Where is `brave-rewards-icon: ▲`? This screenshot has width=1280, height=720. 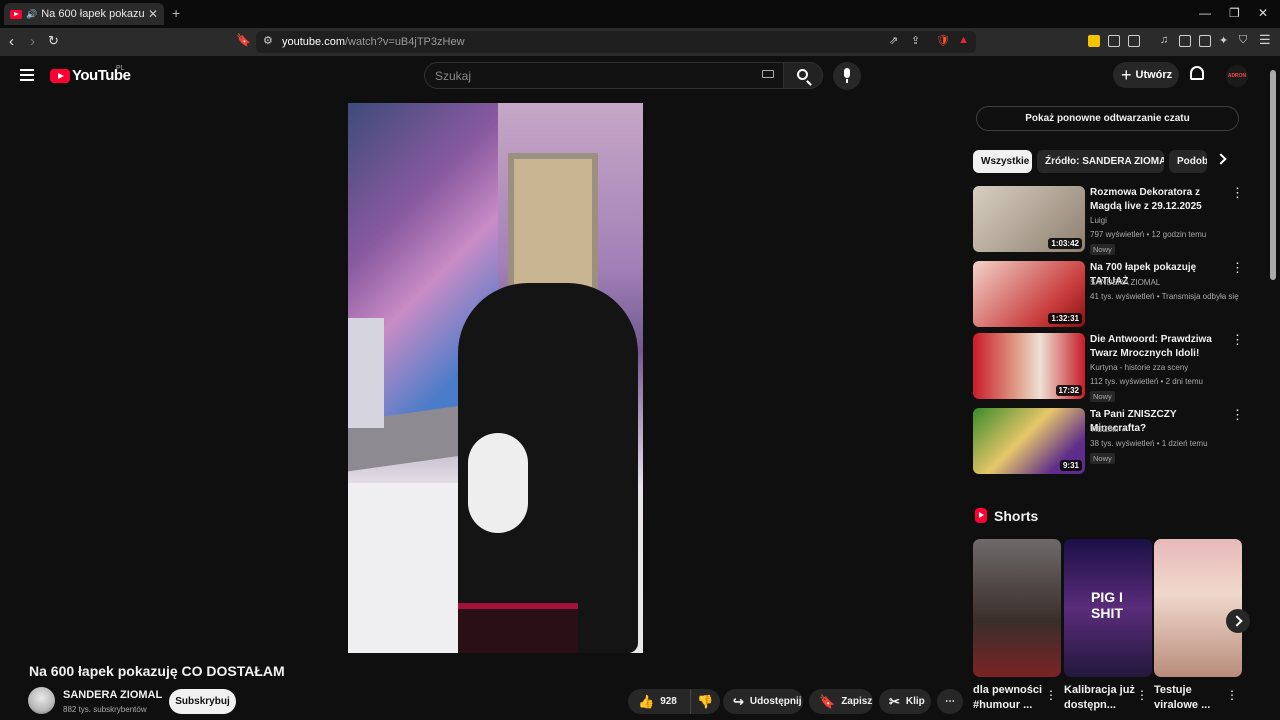 brave-rewards-icon: ▲ is located at coordinates (963, 40).